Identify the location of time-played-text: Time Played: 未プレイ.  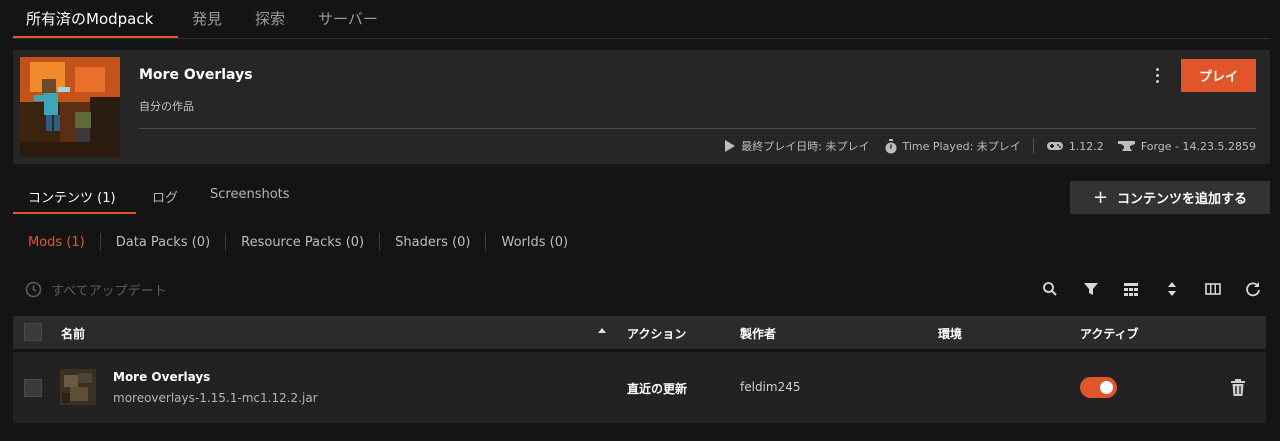
(961, 146).